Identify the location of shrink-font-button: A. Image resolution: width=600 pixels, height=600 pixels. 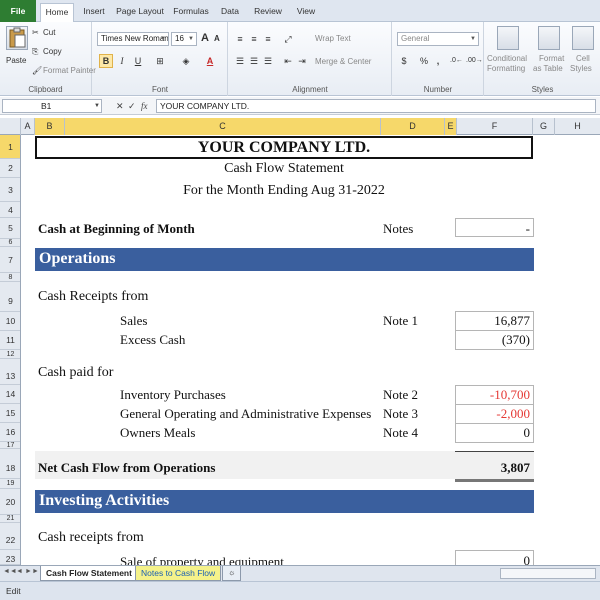
(217, 38).